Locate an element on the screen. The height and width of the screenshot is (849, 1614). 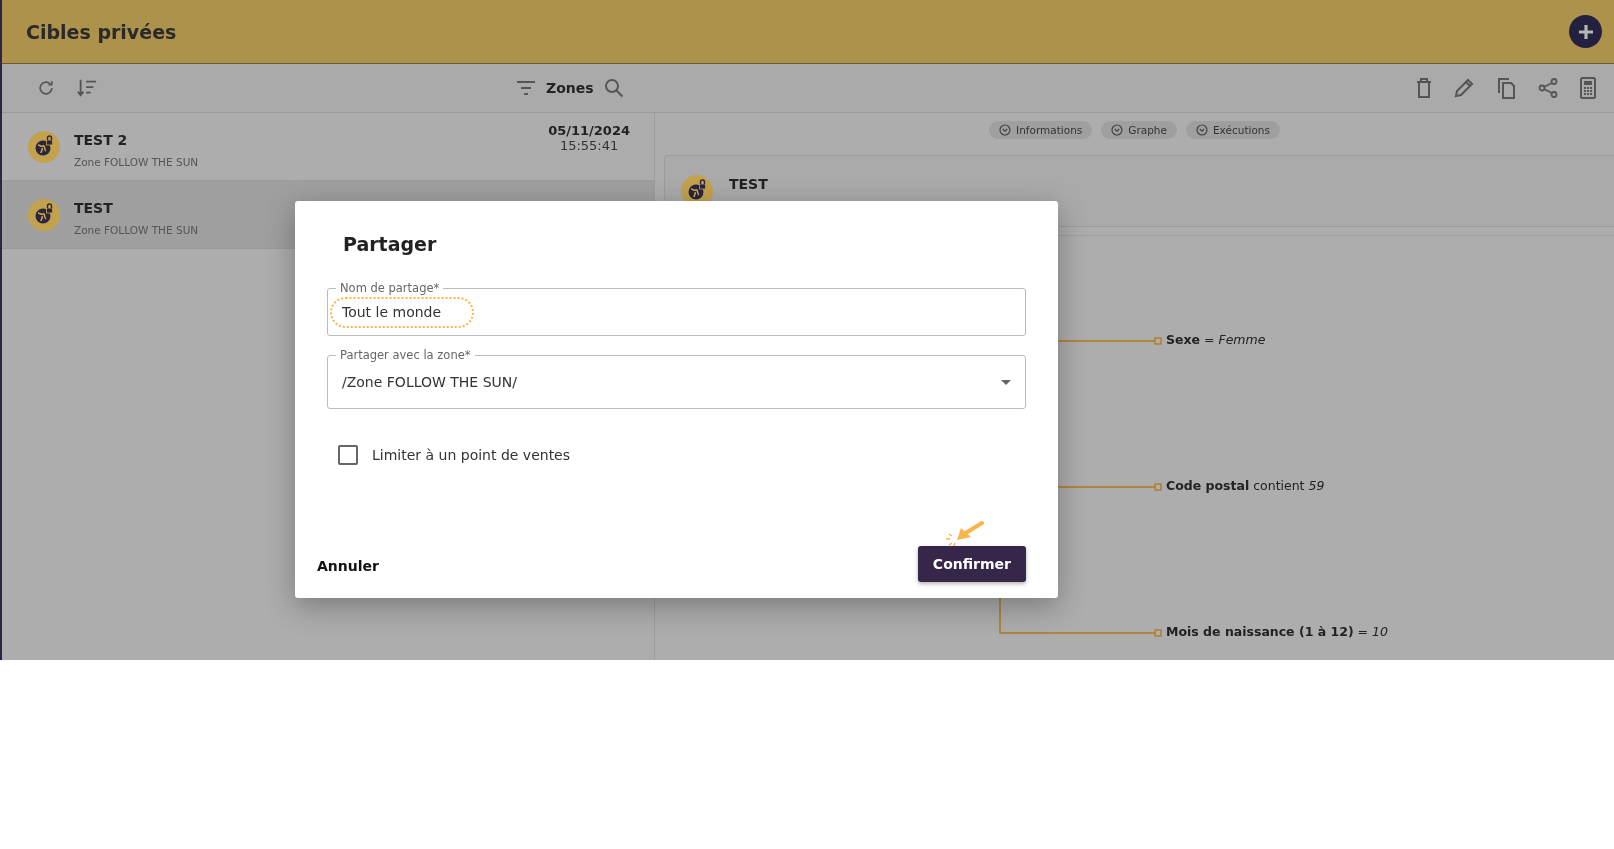
item-date: 05/11/2024 is located at coordinates (589, 130).